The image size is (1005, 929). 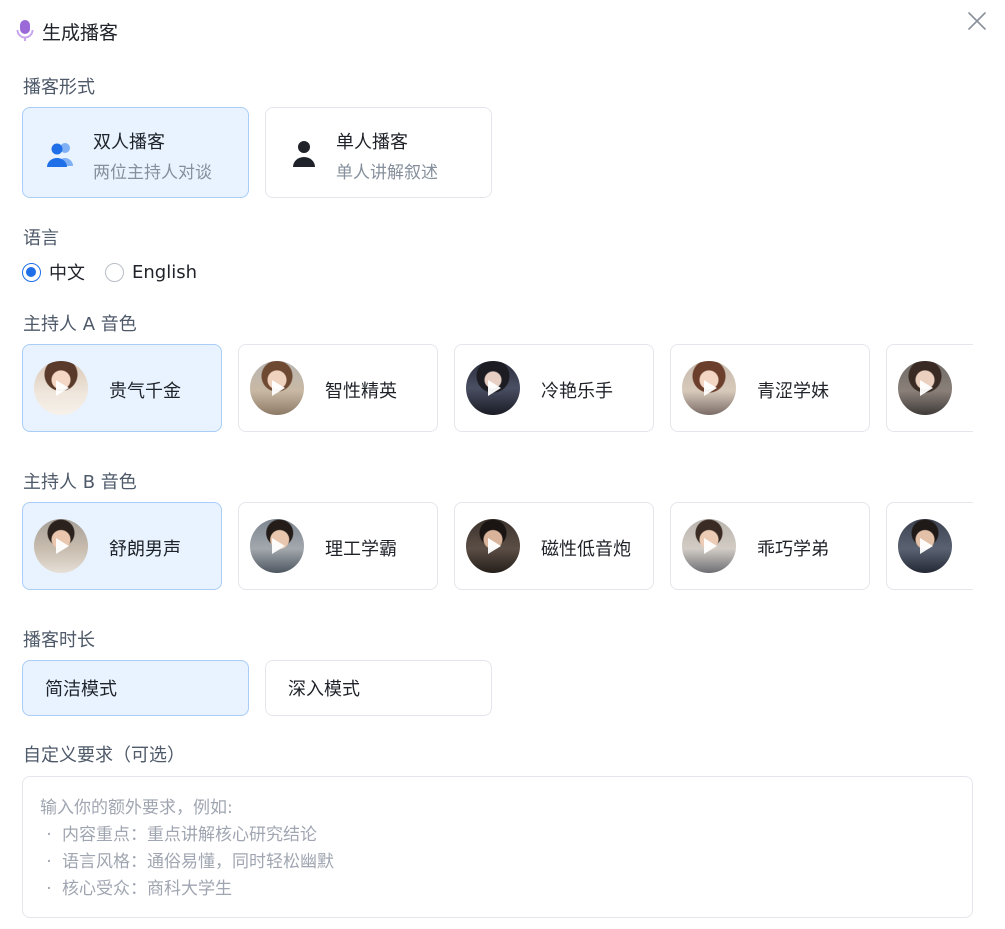 What do you see at coordinates (497, 835) in the screenshot?
I see `placeholder-item: · 内容重点：重点讲解核心研究结论` at bounding box center [497, 835].